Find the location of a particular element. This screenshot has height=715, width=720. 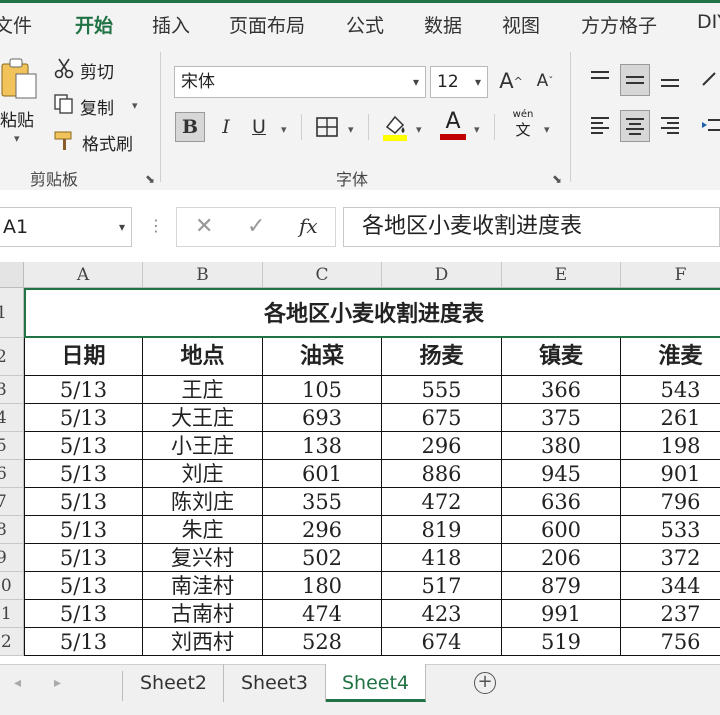

table-header-cell: 地点 is located at coordinates (203, 357).